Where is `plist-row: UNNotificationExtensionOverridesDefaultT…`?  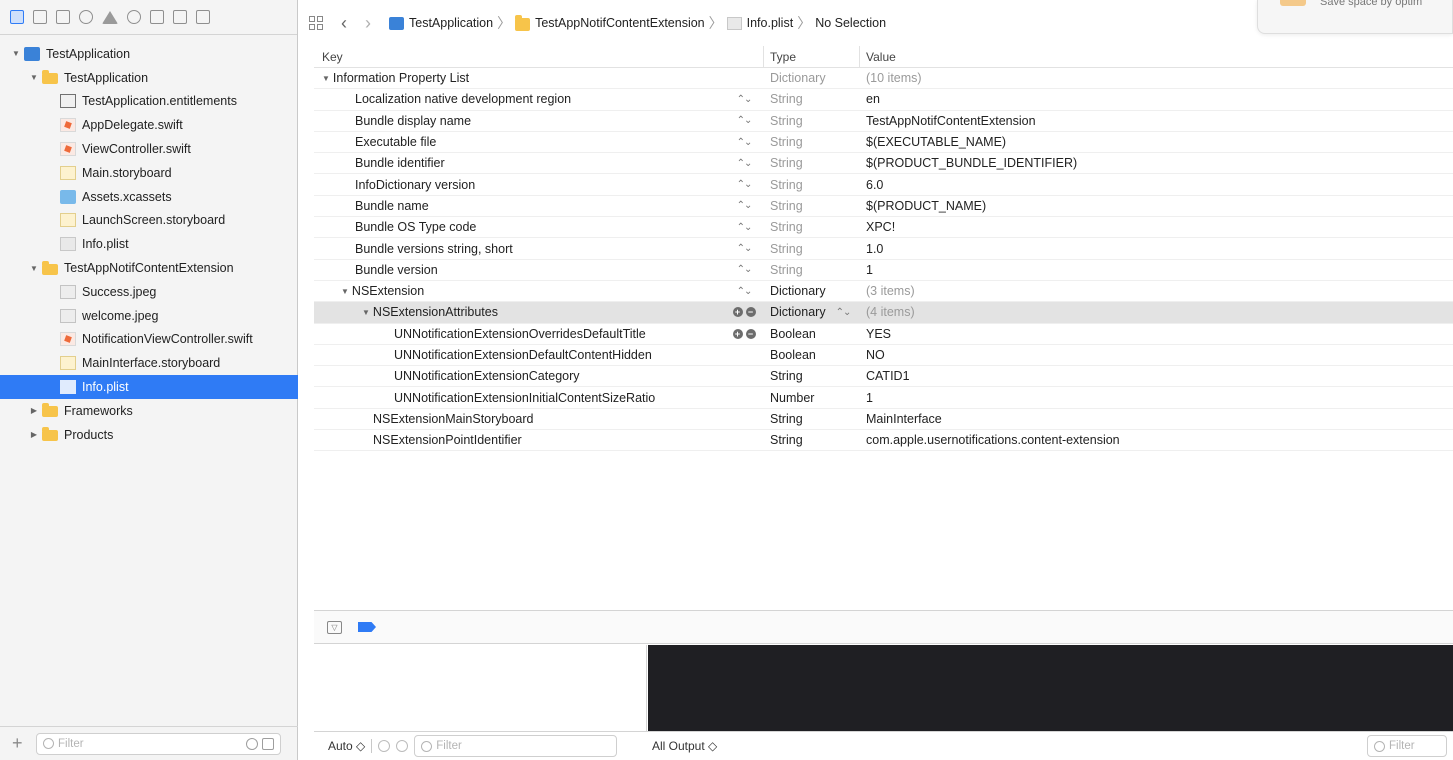 plist-row: UNNotificationExtensionOverridesDefaultT… is located at coordinates (883, 334).